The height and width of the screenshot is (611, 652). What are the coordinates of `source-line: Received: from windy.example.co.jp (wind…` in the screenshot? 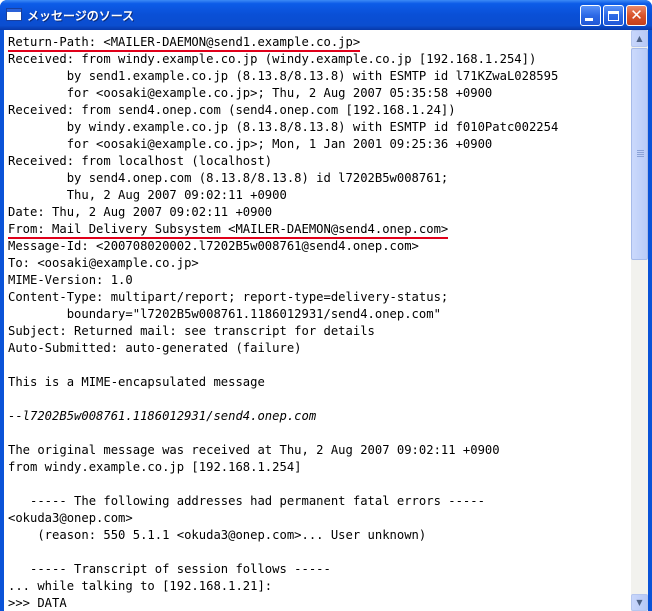 It's located at (283, 59).